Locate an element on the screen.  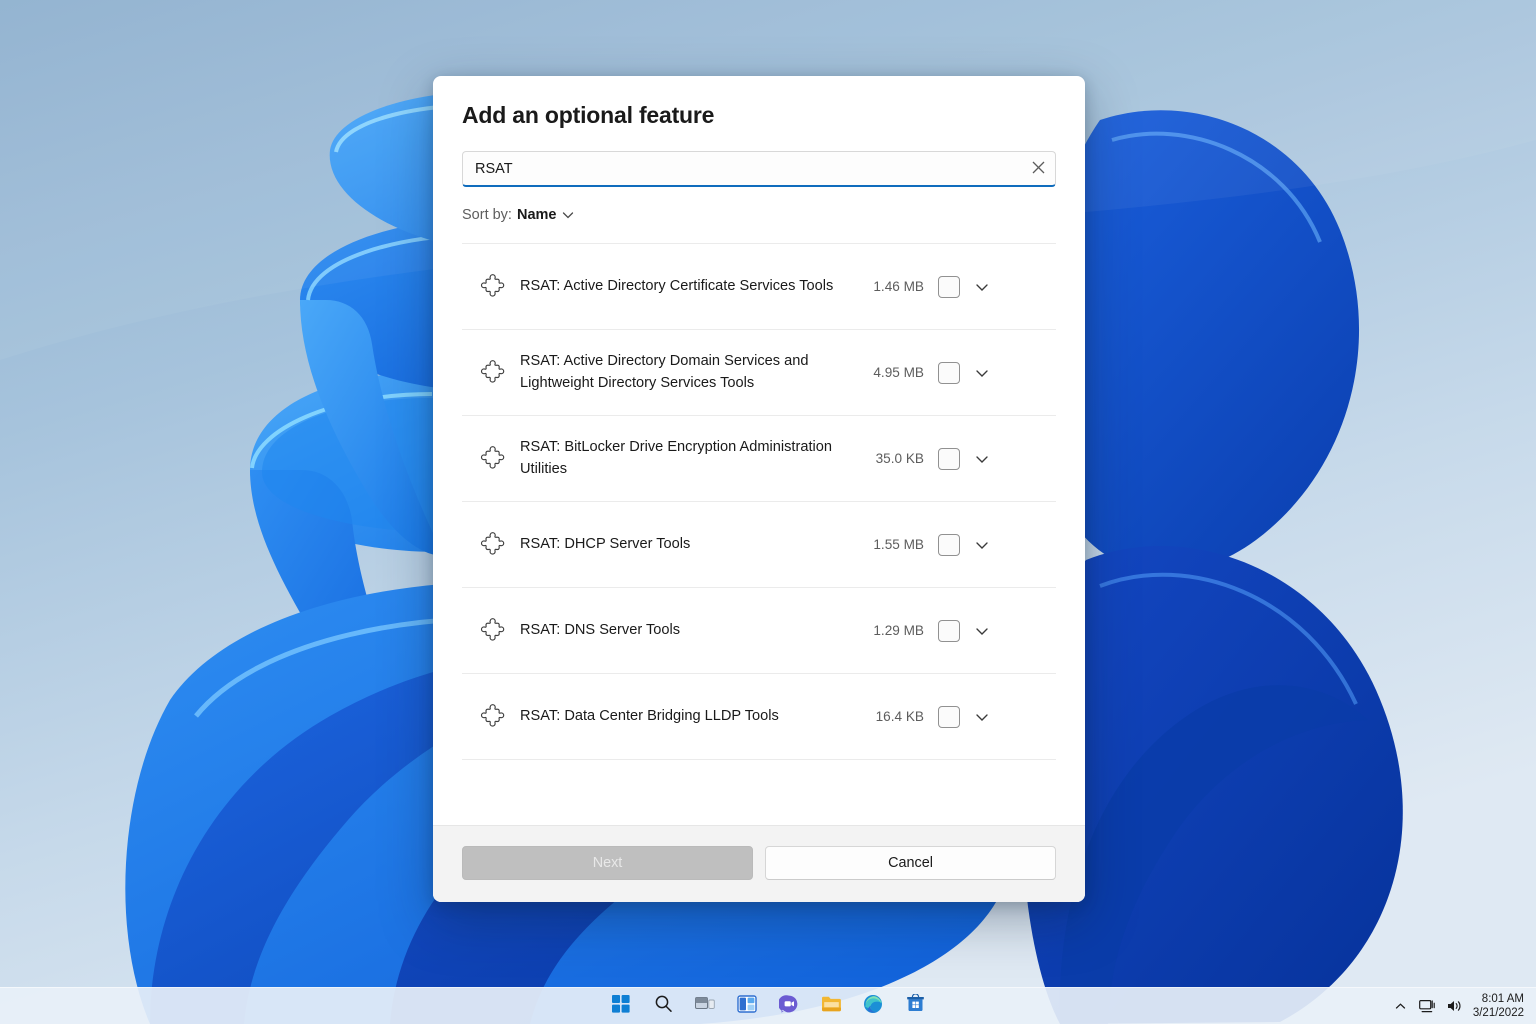
feature-size: 1.29 MB is located at coordinates (898, 630).